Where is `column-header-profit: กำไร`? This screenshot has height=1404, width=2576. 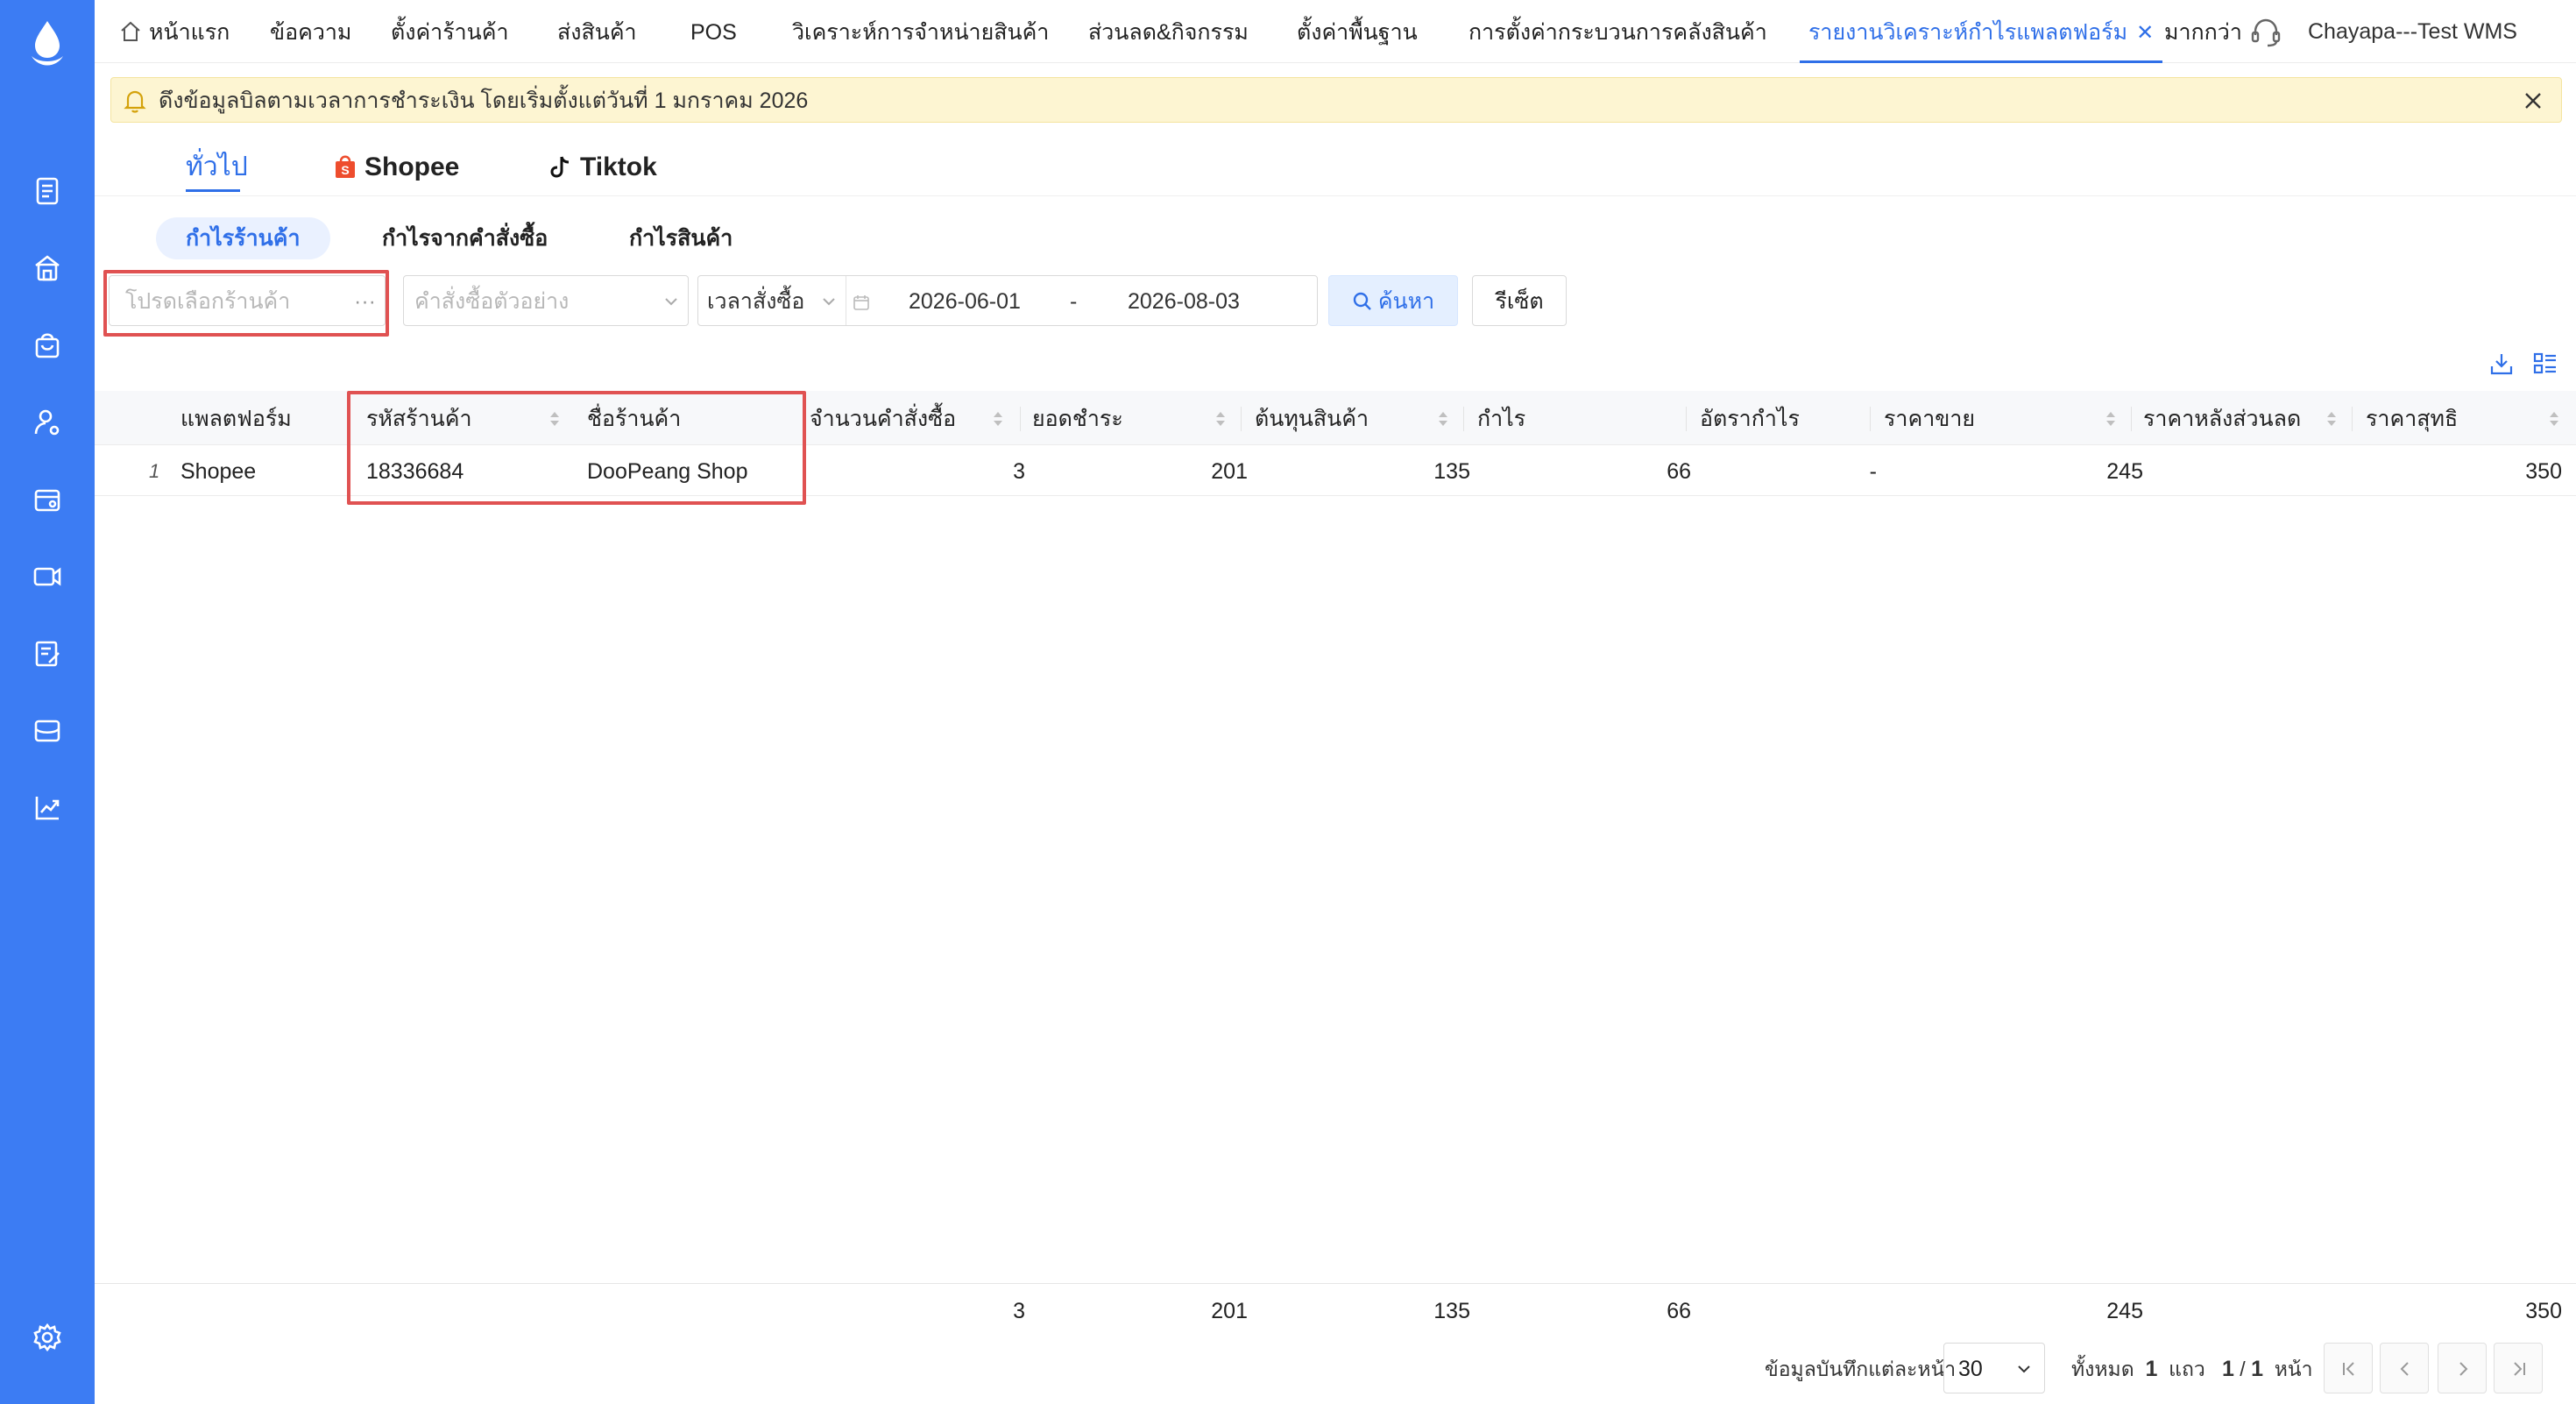
column-header-profit: กำไร is located at coordinates (1501, 419).